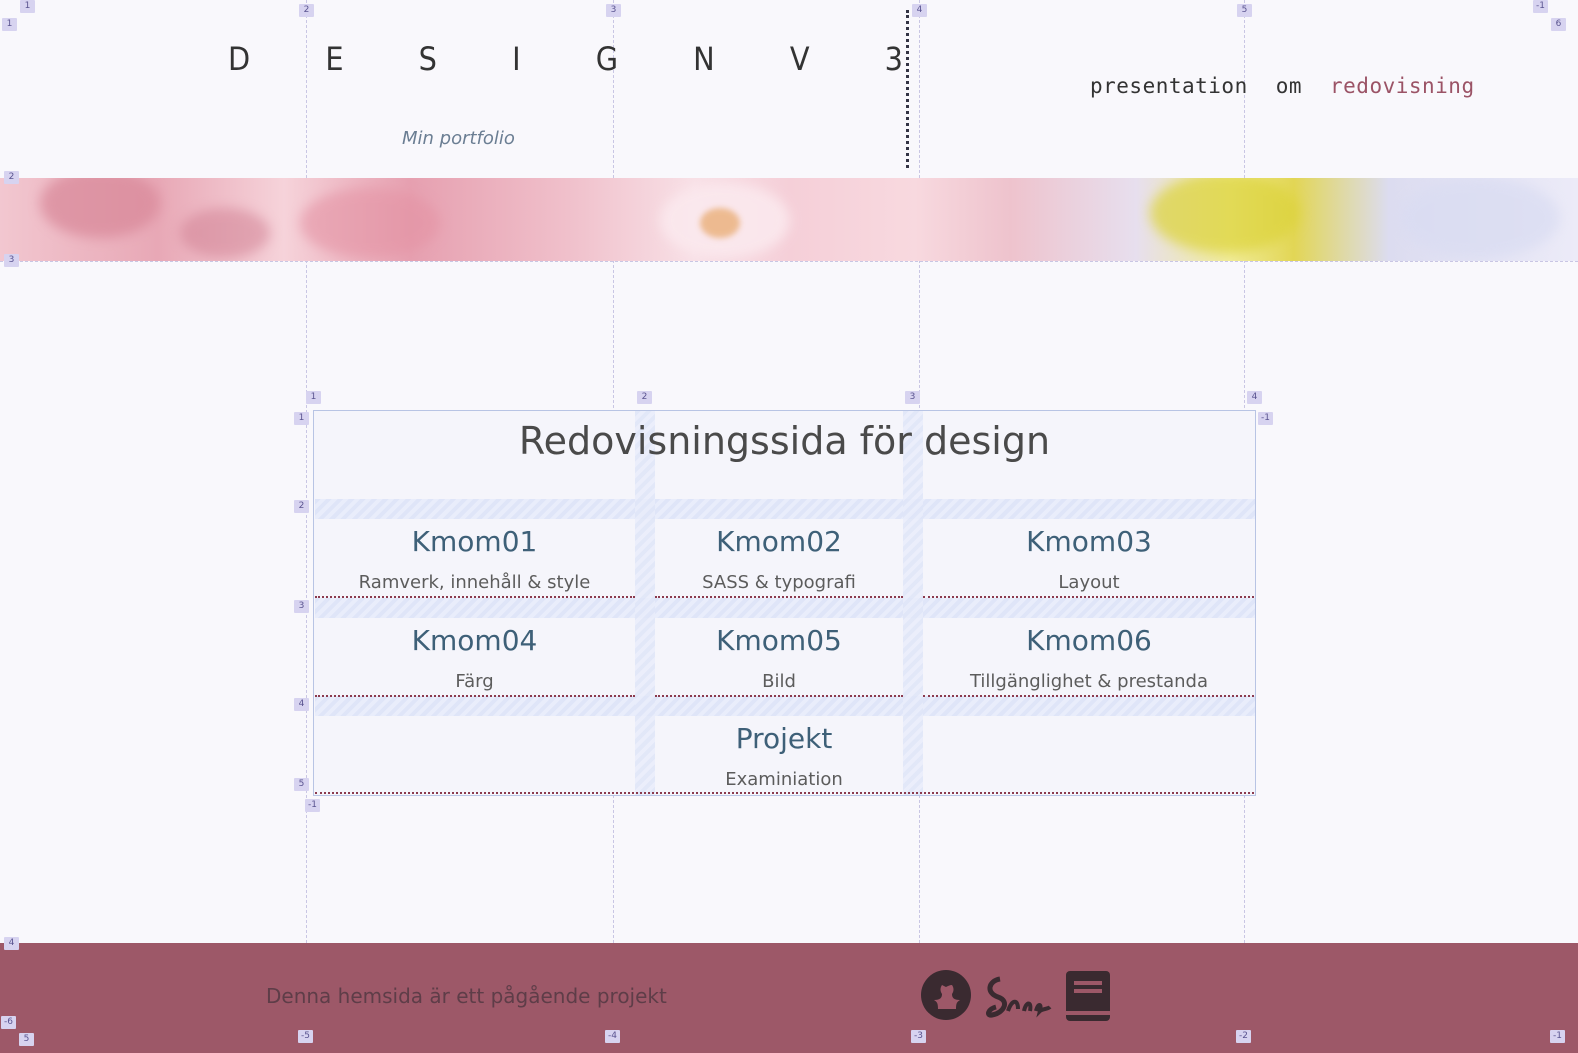 The image size is (1578, 1053). What do you see at coordinates (1243, 1036) in the screenshot?
I see `grid-line-number: -2` at bounding box center [1243, 1036].